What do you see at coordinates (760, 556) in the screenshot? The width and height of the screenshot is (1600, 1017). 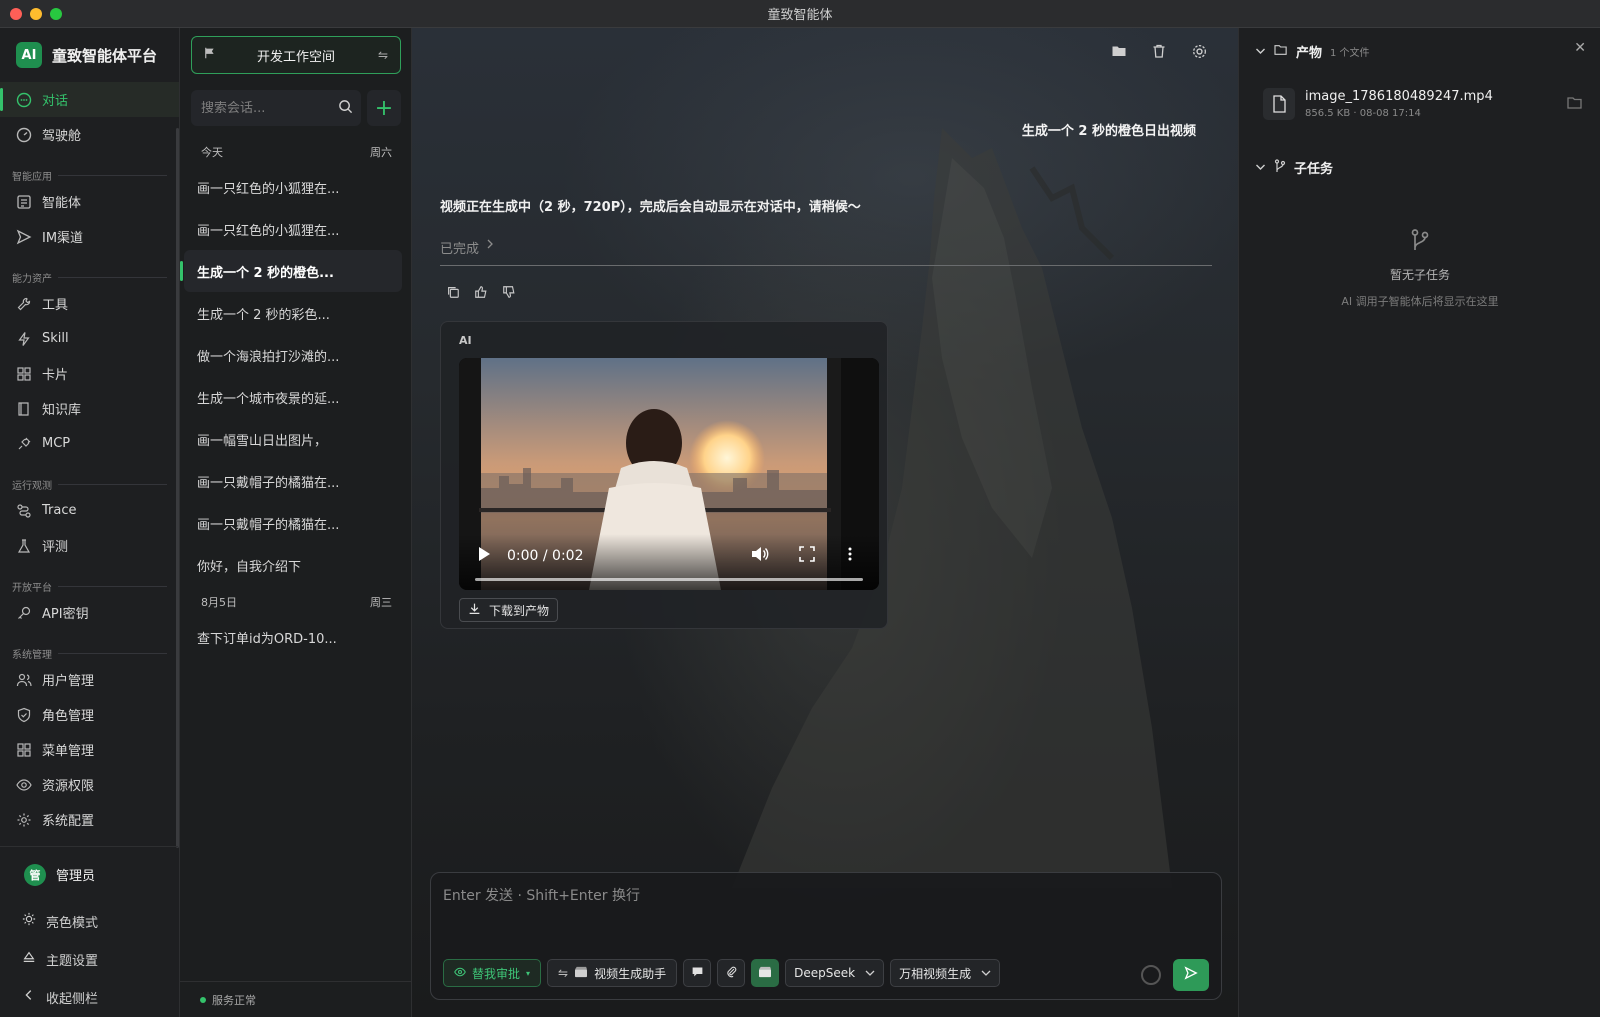 I see `volume-icon` at bounding box center [760, 556].